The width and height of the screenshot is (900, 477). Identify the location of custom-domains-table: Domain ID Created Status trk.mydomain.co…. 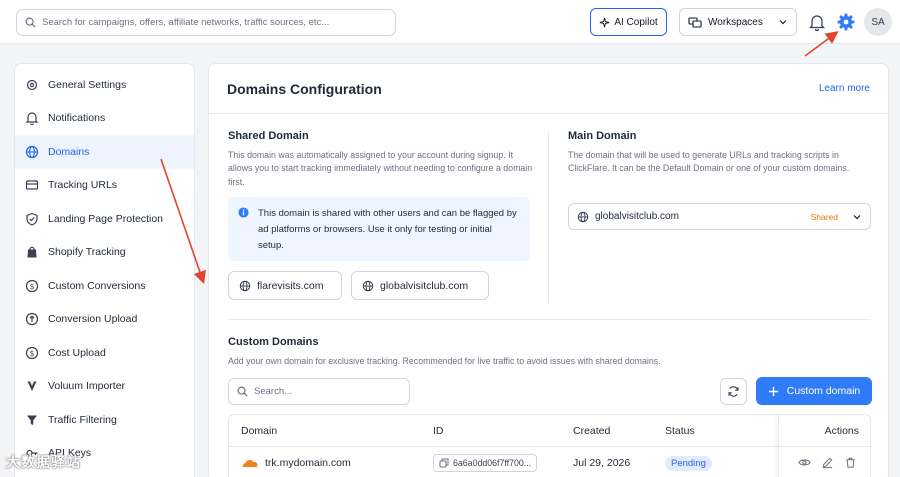
(549, 445).